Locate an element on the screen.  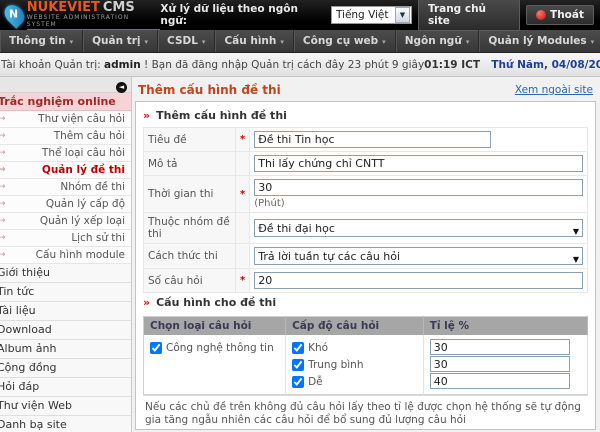
question-count-input is located at coordinates (418, 280).